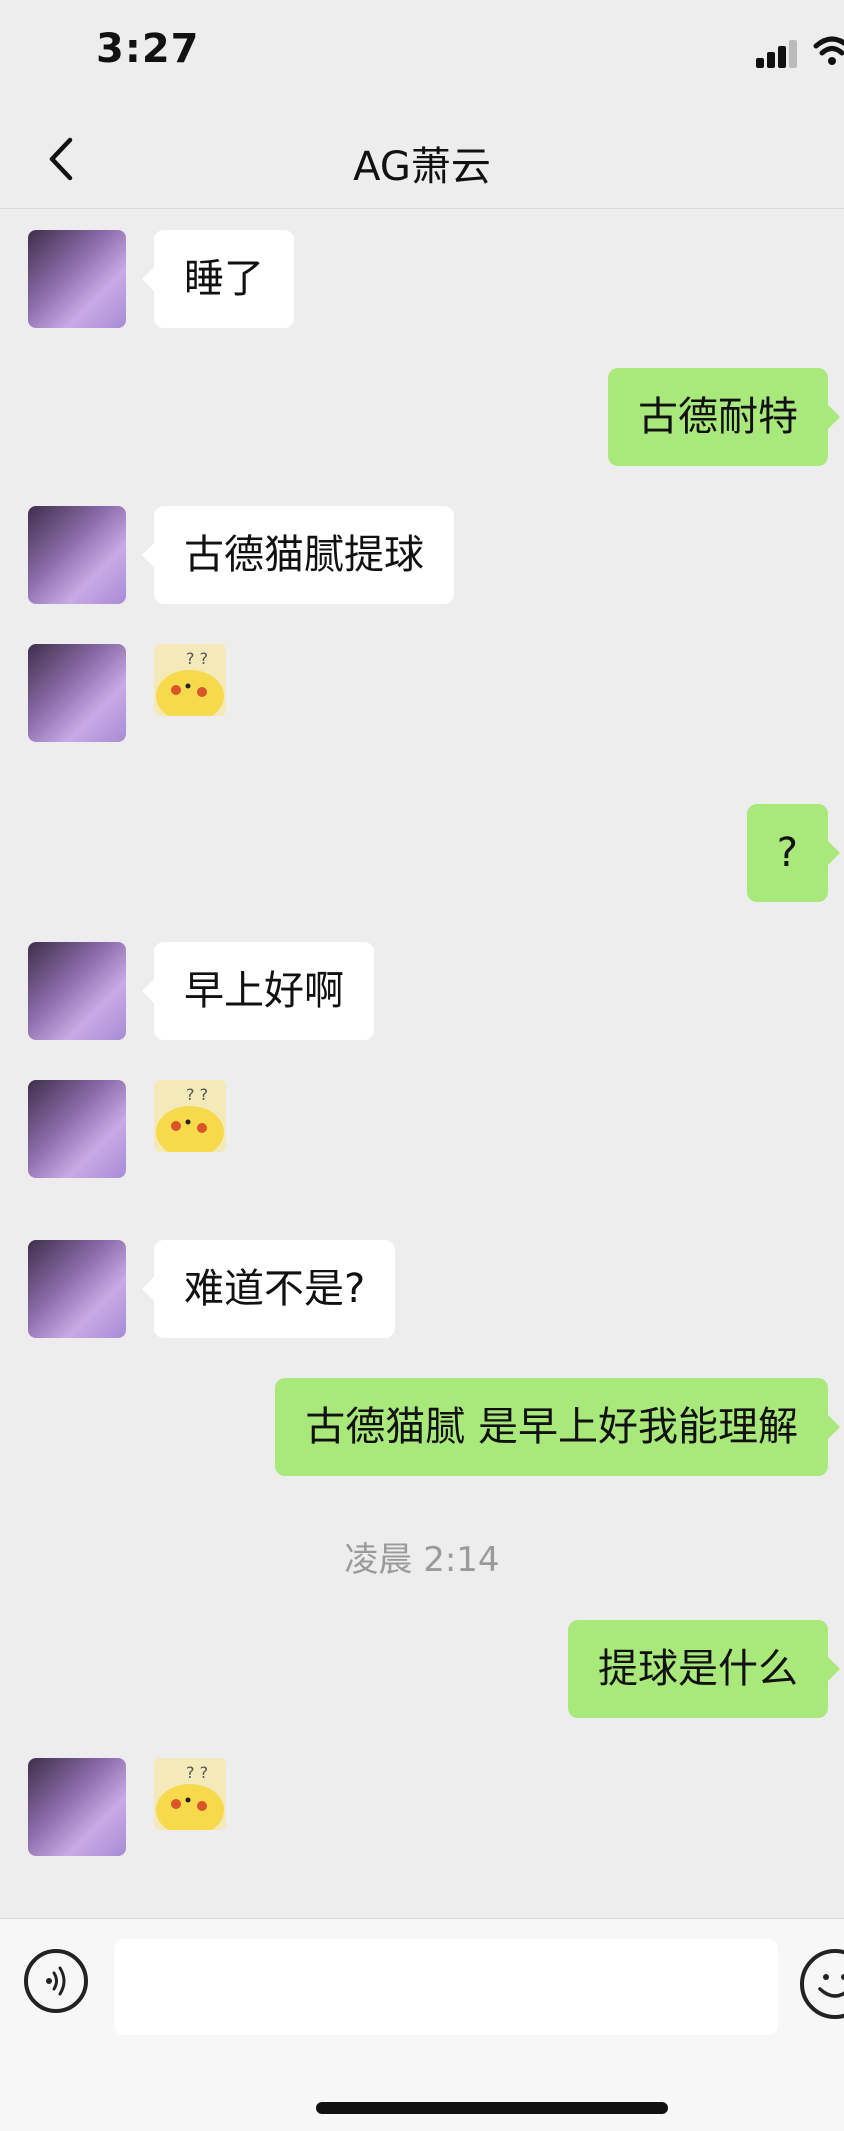 The width and height of the screenshot is (844, 2131). Describe the element at coordinates (422, 55) in the screenshot. I see `status-bar: 3:27` at that location.